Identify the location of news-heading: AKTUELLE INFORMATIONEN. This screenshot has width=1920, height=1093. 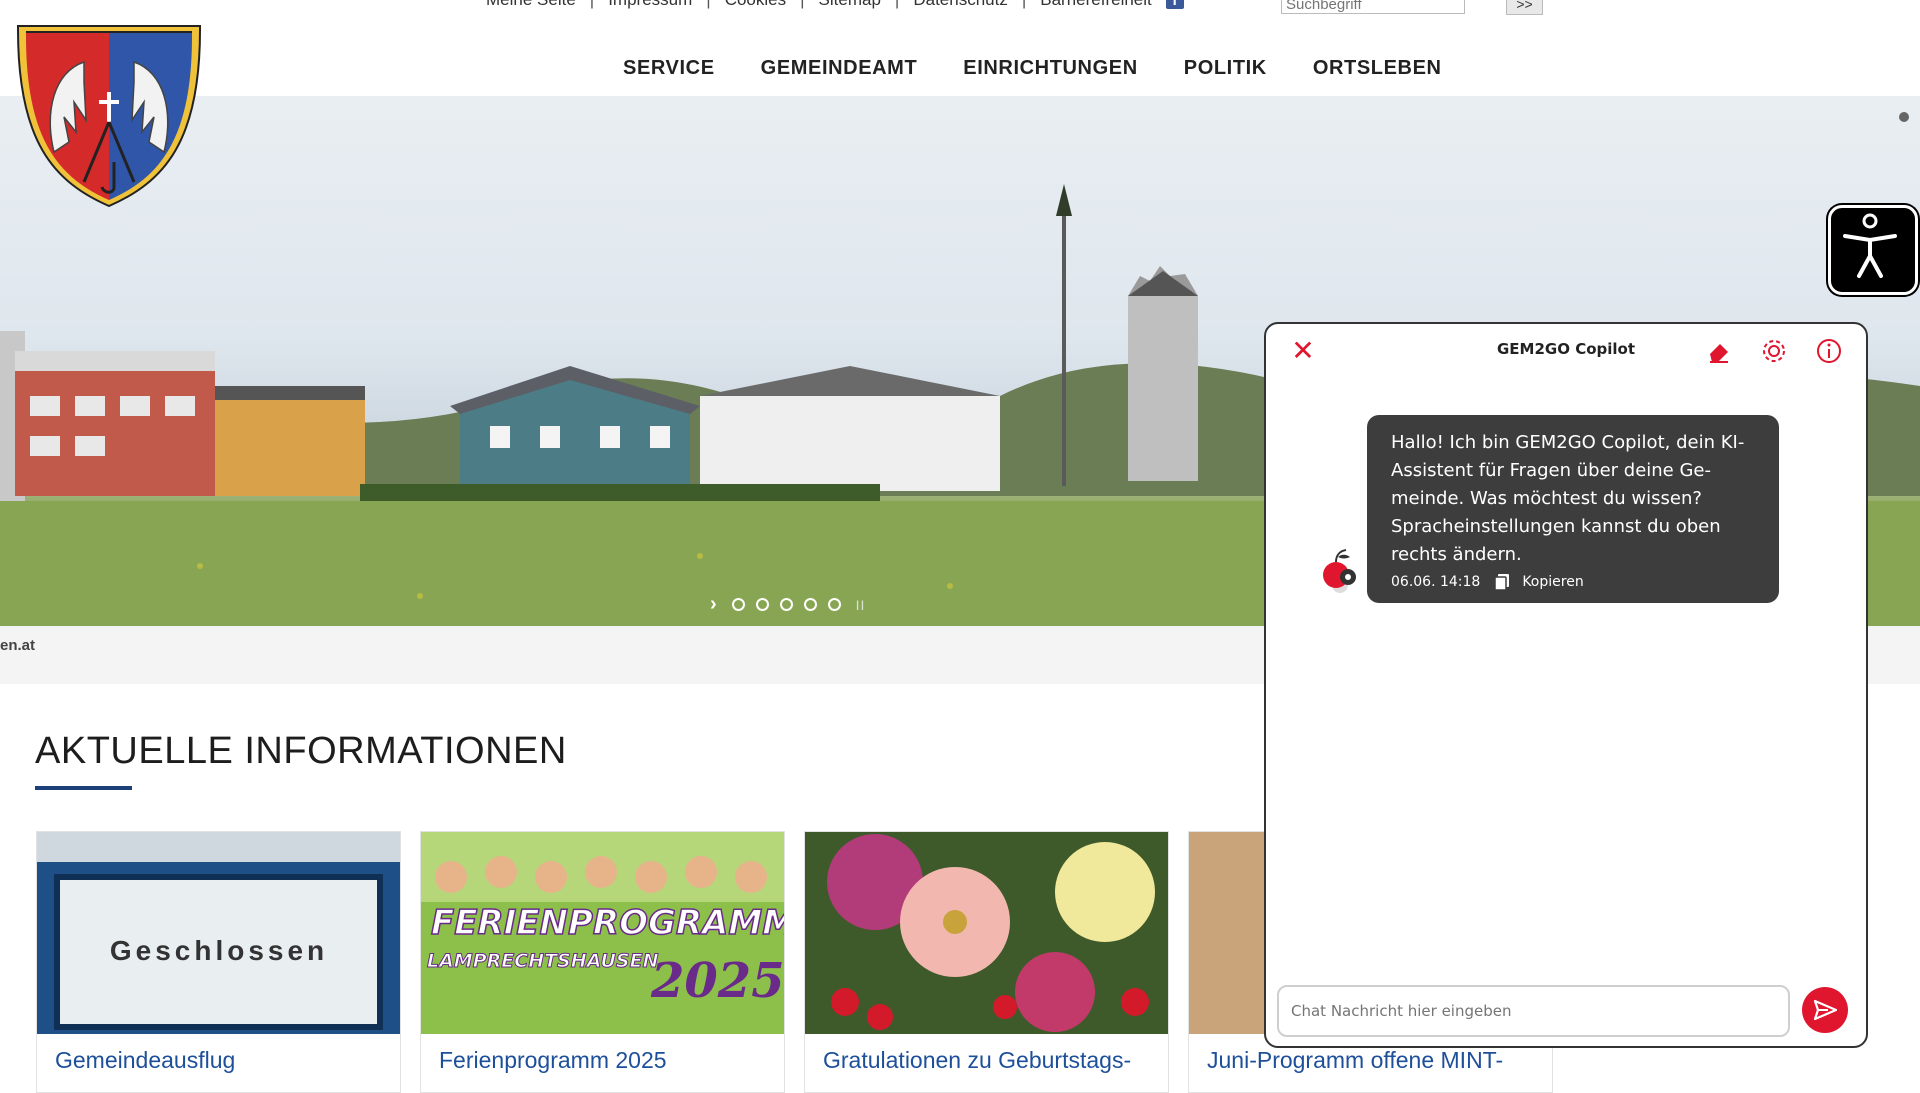
(301, 751).